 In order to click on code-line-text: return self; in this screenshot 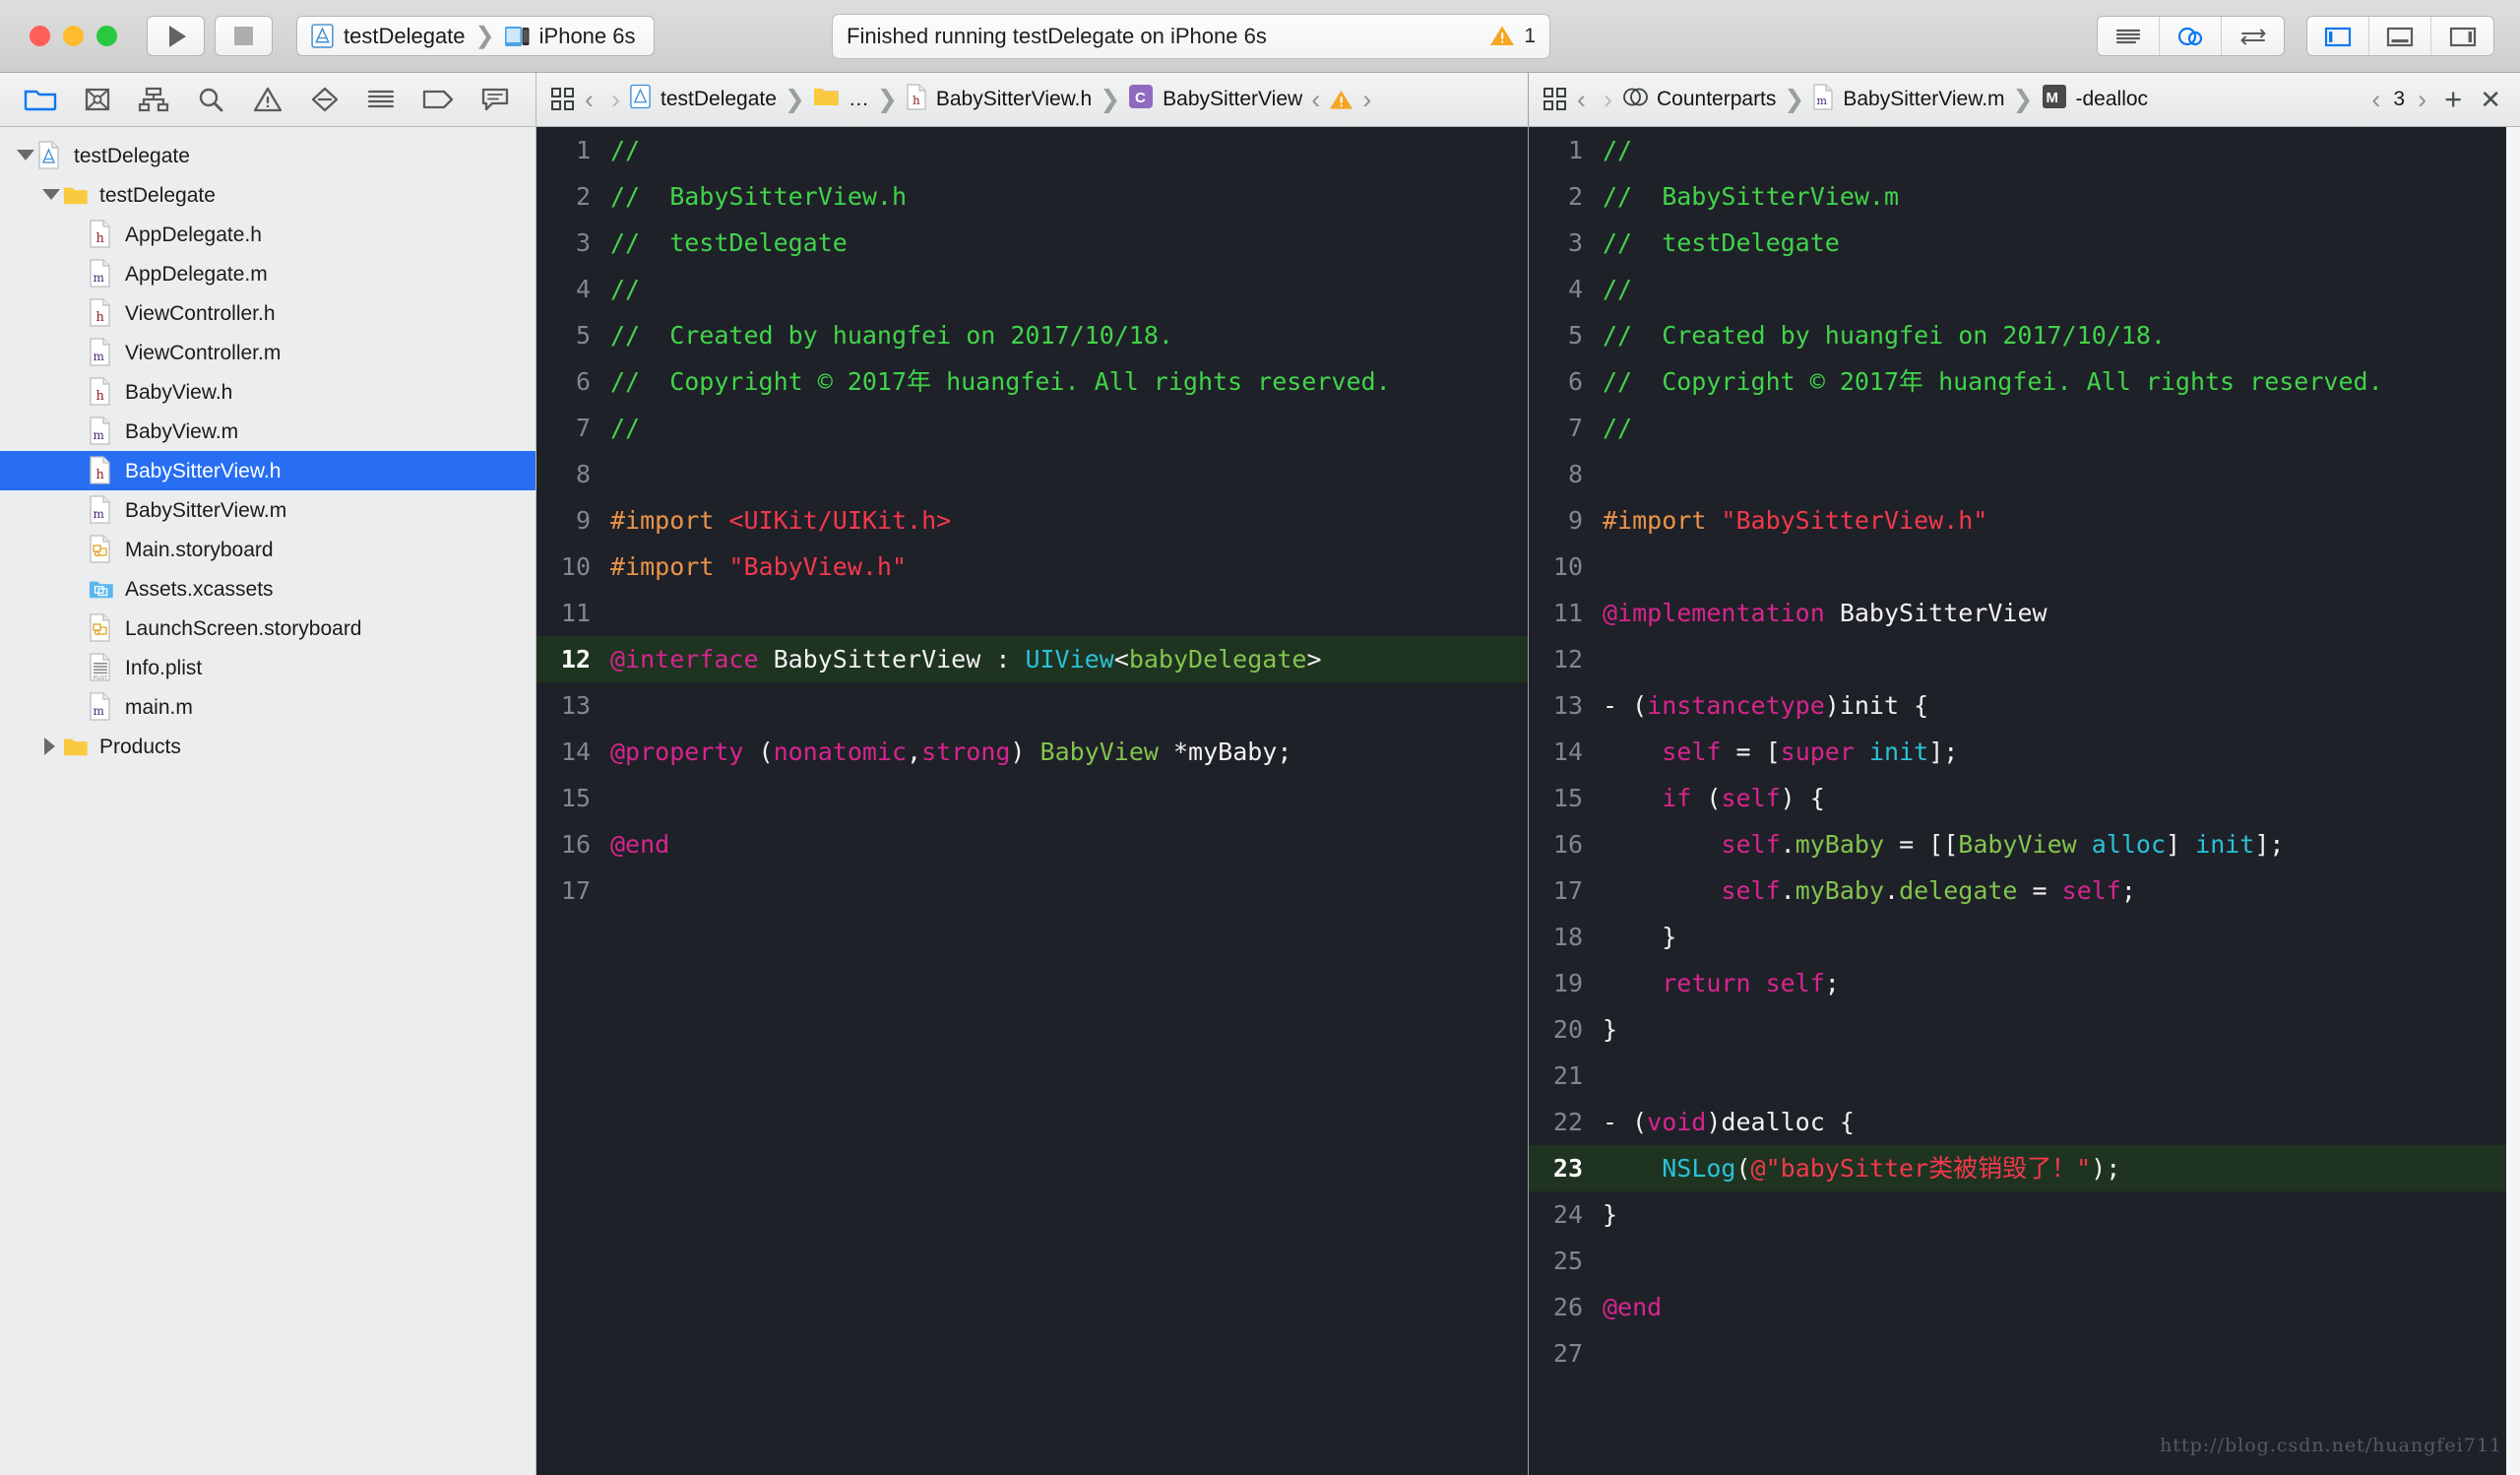, I will do `click(2061, 983)`.